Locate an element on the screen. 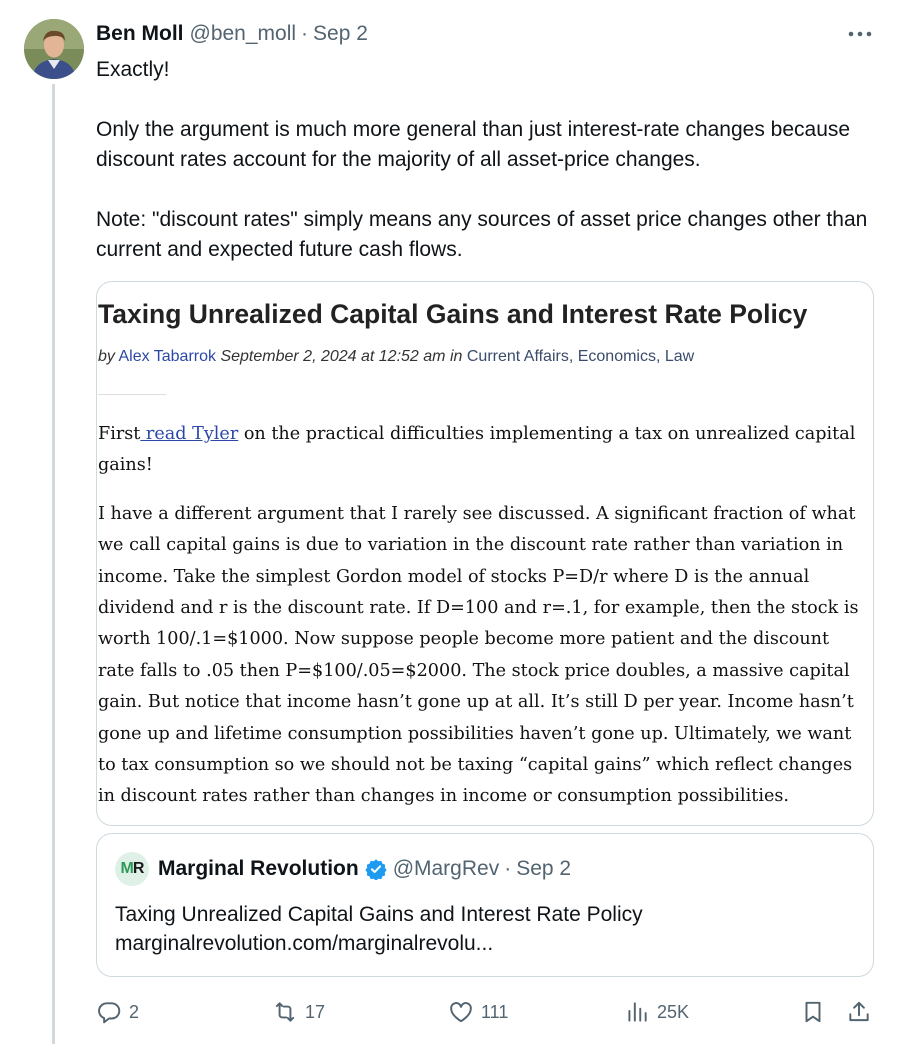 Image resolution: width=898 pixels, height=1044 pixels. view-count: 25K is located at coordinates (673, 1011).